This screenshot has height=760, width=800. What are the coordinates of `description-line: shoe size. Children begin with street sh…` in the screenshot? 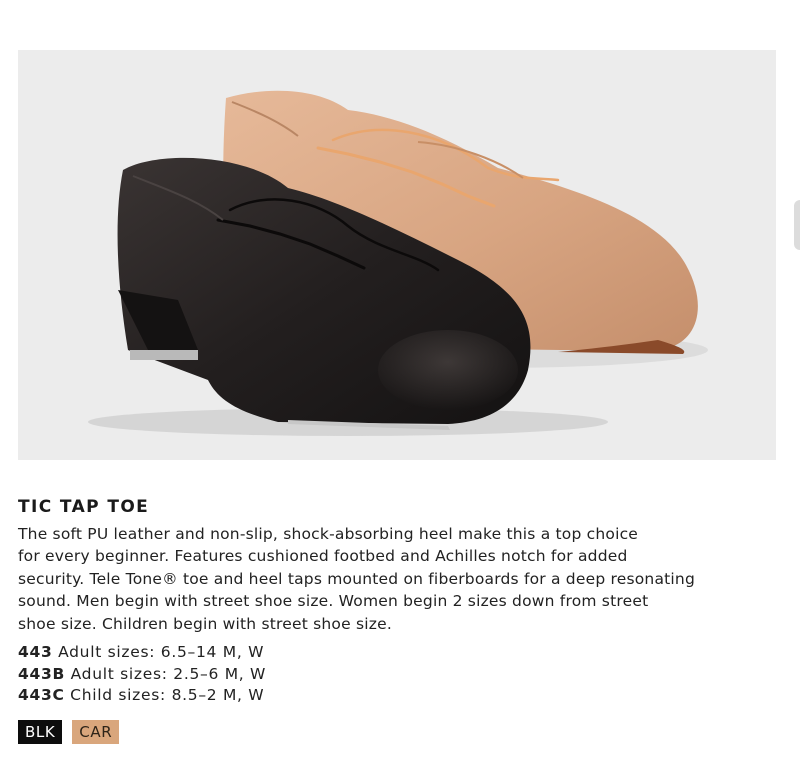 It's located at (205, 623).